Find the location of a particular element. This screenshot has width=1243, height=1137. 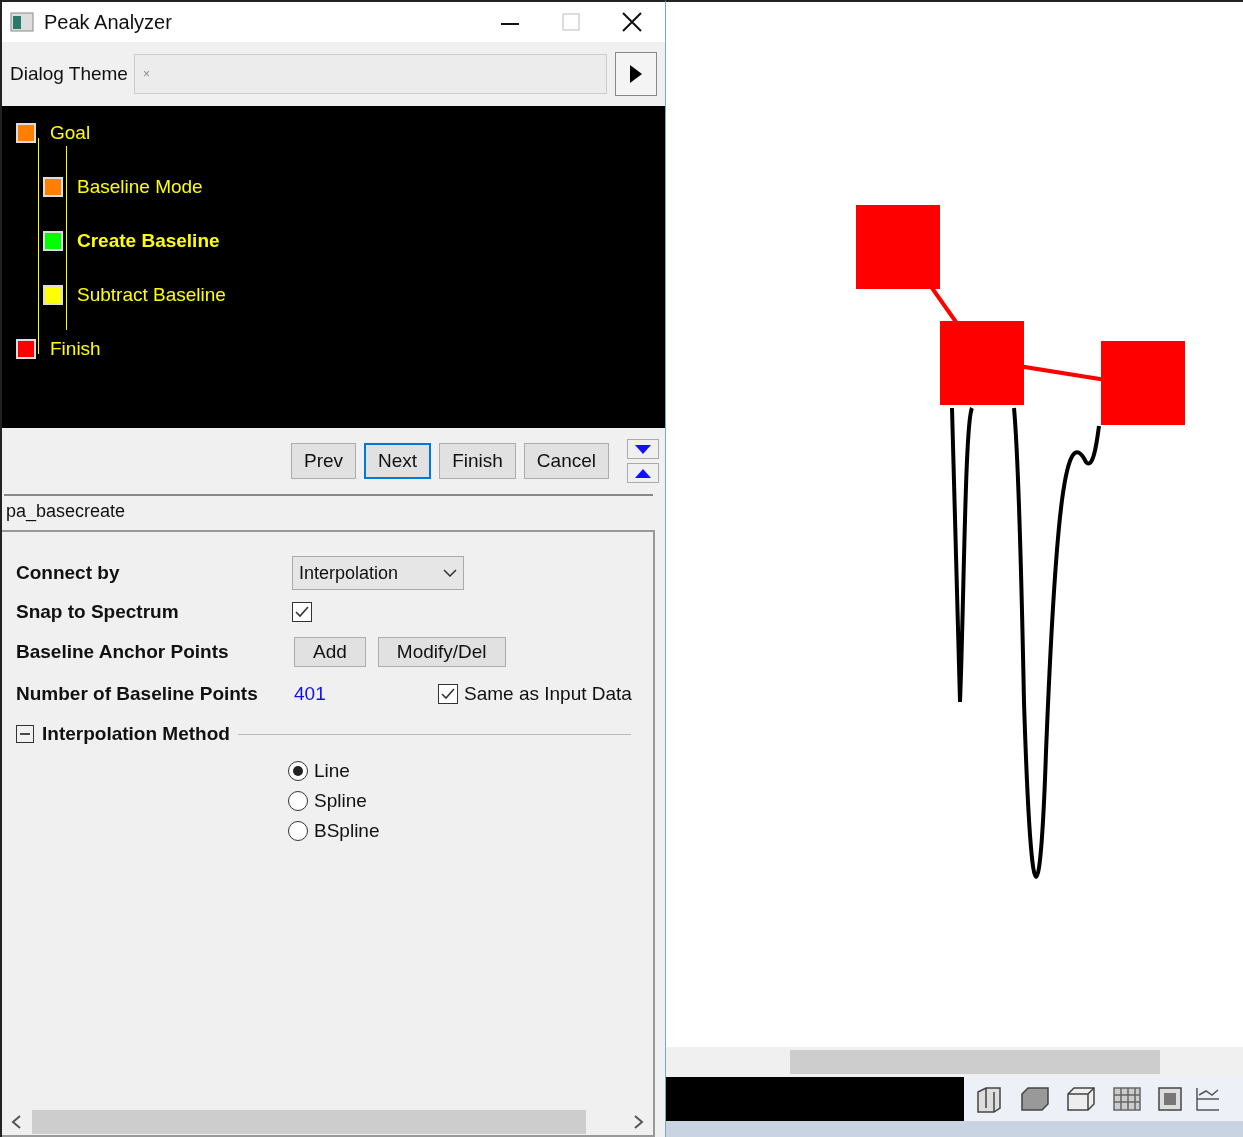

nav-button: Prev is located at coordinates (324, 461).